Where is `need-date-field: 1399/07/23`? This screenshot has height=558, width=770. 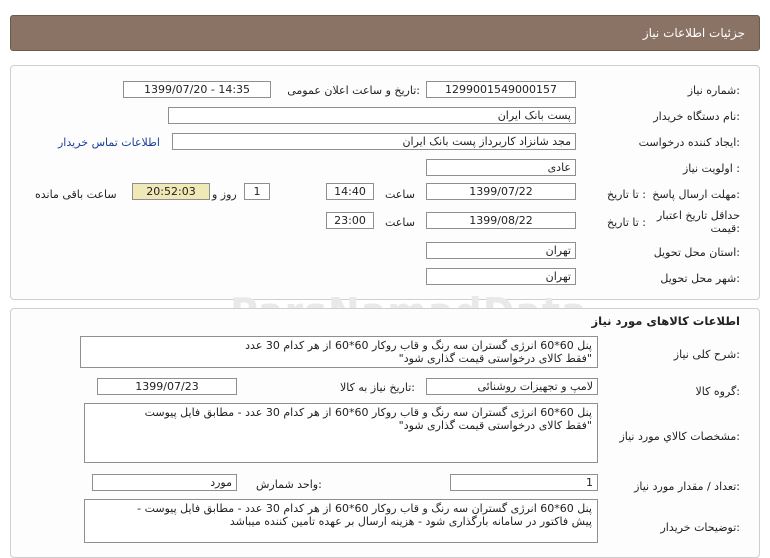 need-date-field: 1399/07/23 is located at coordinates (167, 386).